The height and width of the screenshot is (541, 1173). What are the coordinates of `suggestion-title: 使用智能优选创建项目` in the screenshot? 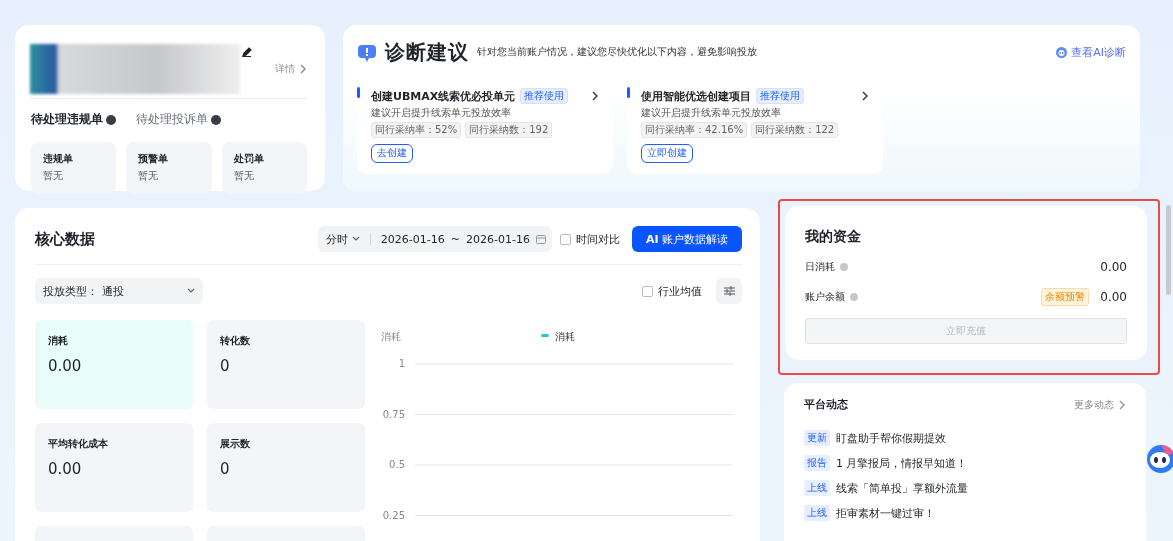 It's located at (696, 96).